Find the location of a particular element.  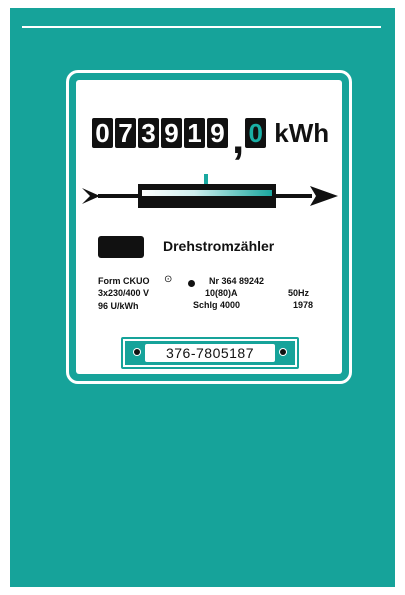

counter-unit: kWh is located at coordinates (302, 133).